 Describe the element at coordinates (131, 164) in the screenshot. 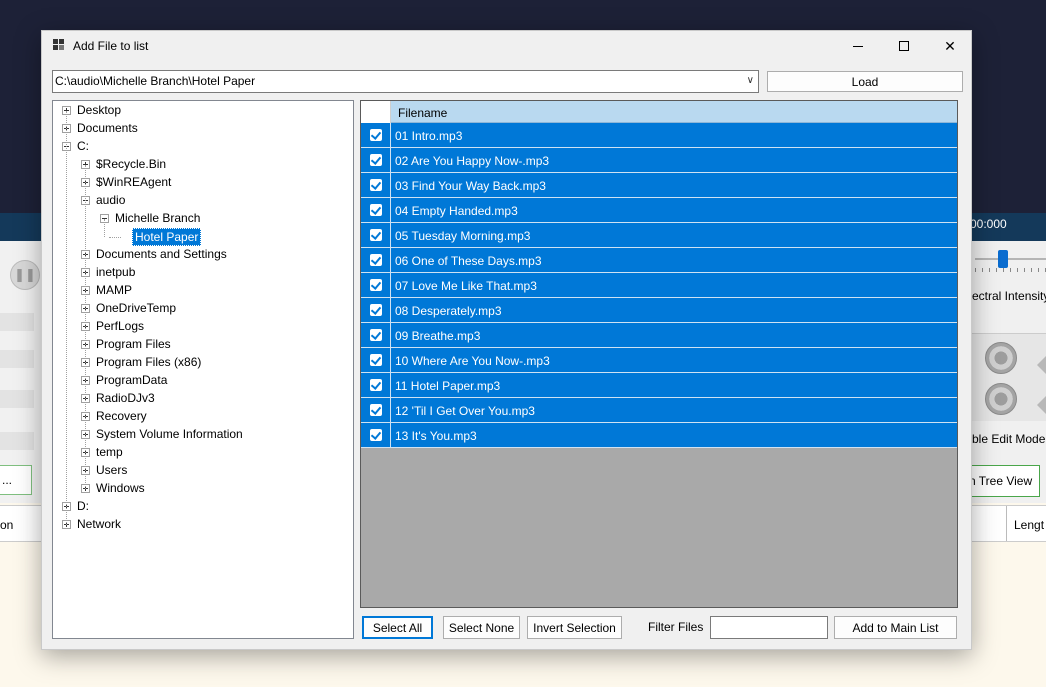

I see `tree-node-label: $Recycle.Bin` at that location.